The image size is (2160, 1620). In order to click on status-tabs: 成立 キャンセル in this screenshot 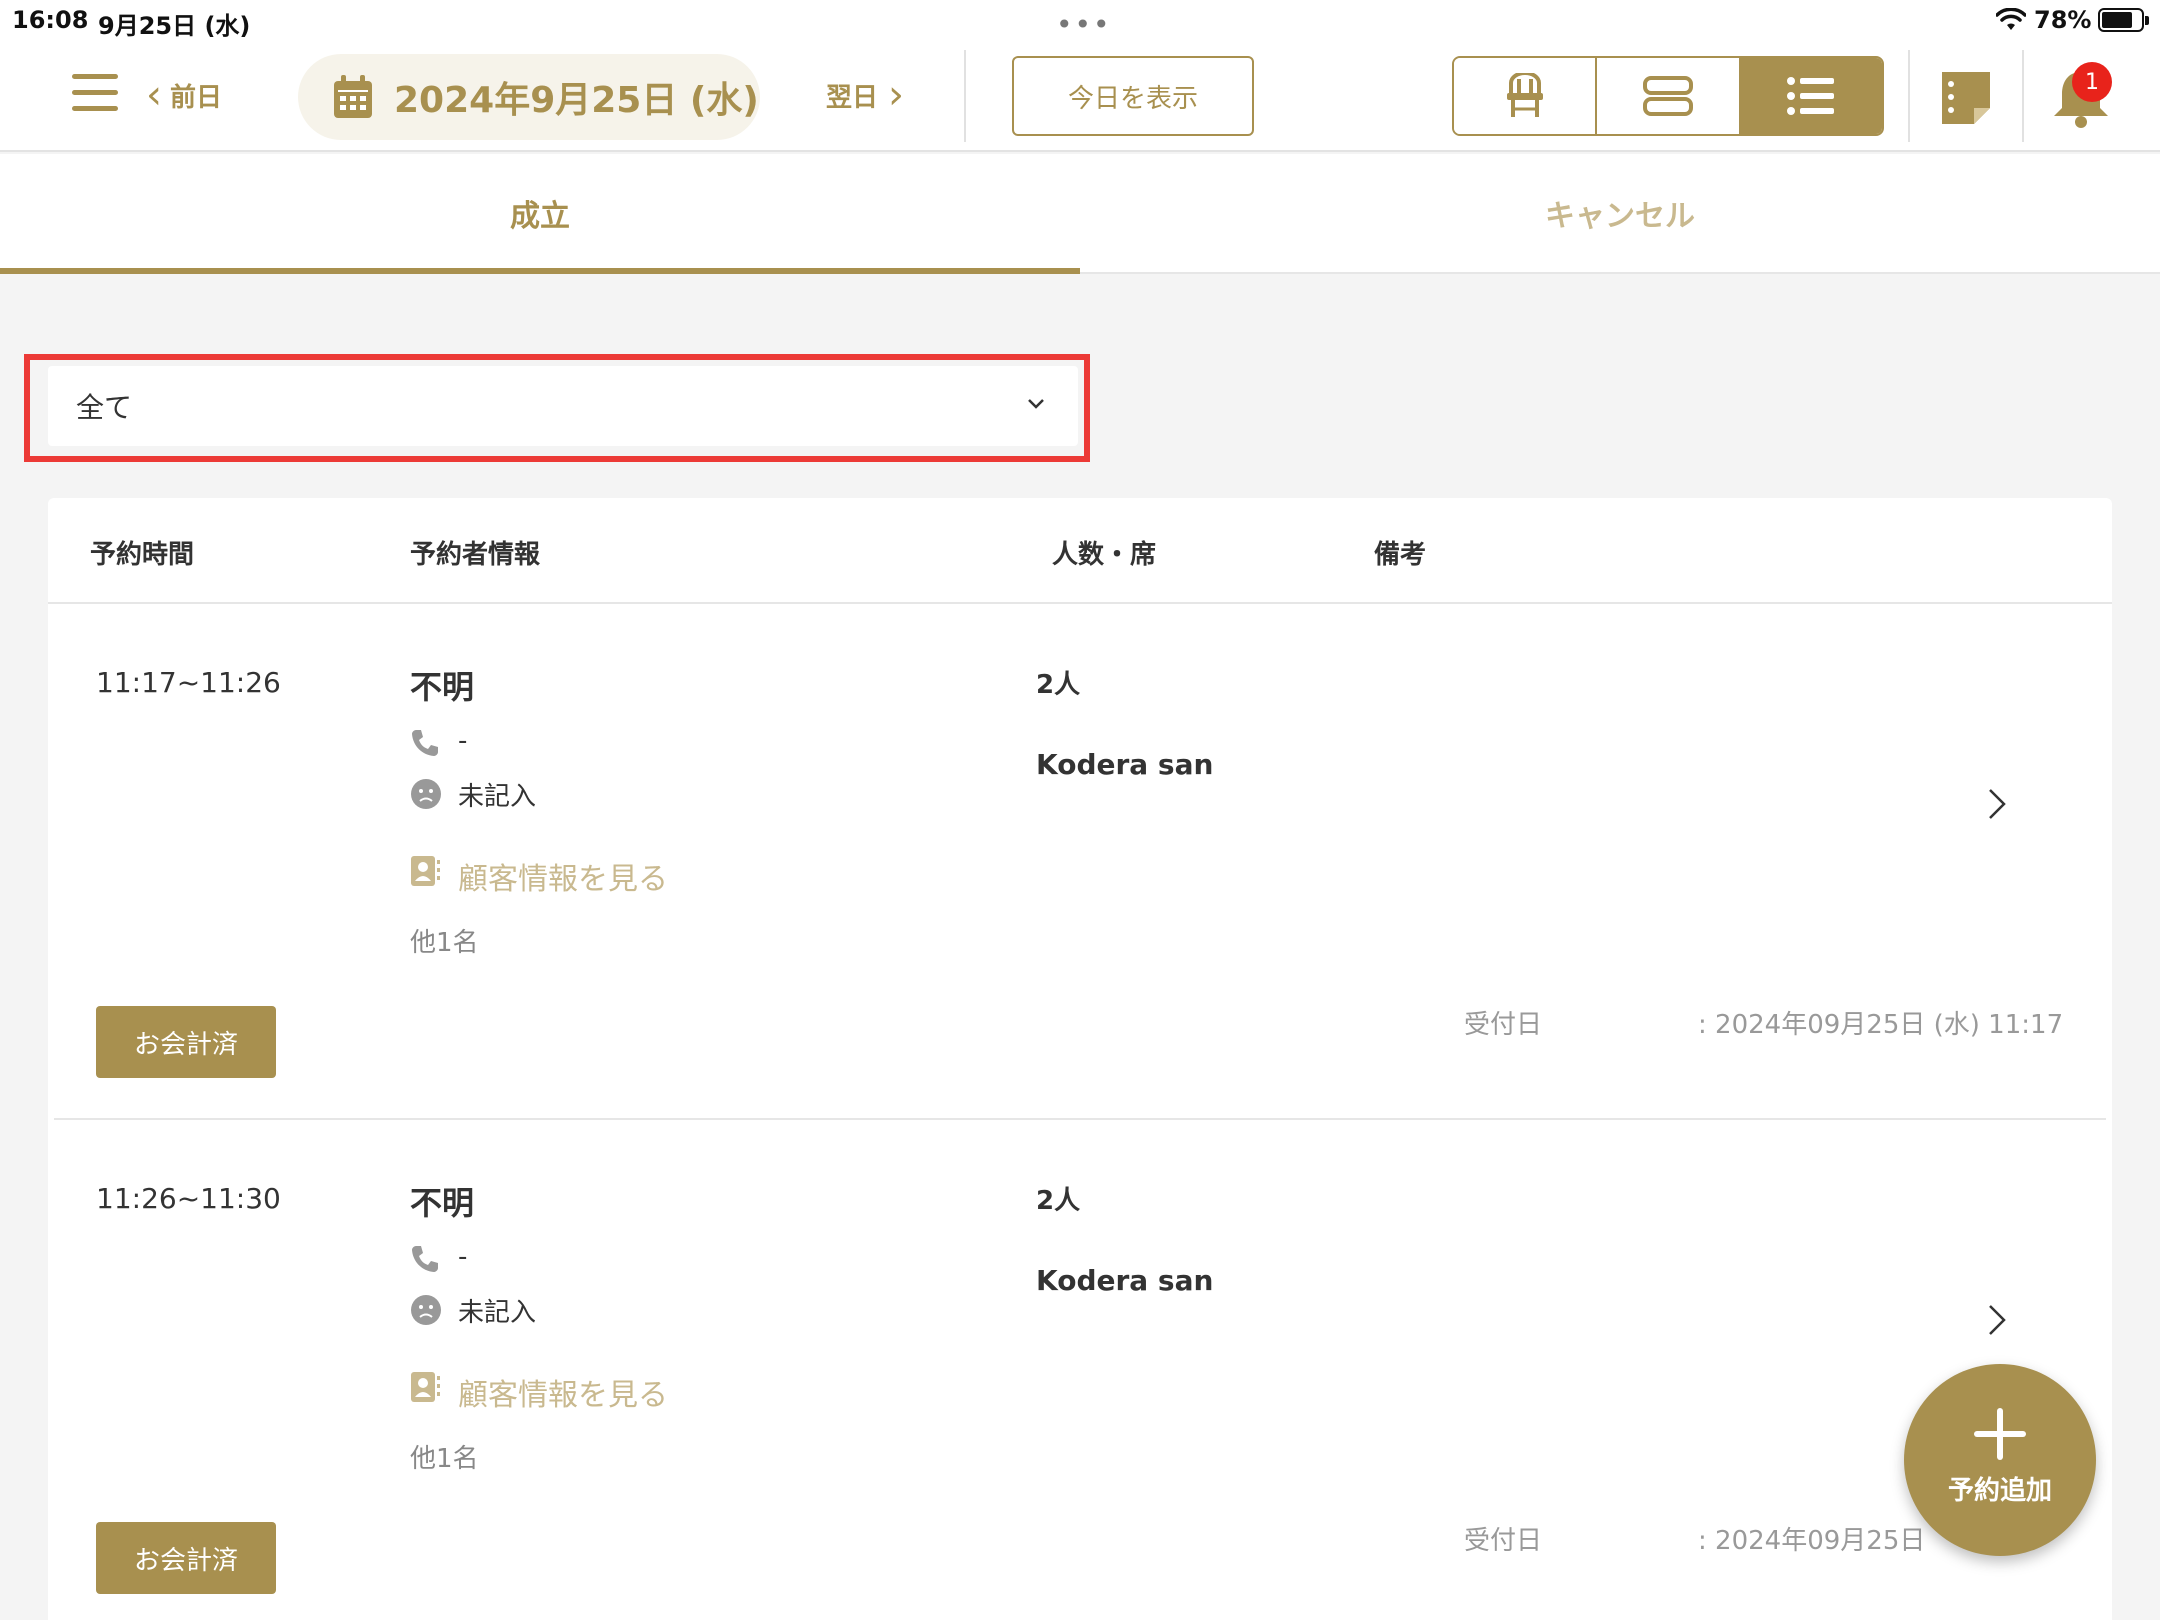, I will do `click(1080, 214)`.